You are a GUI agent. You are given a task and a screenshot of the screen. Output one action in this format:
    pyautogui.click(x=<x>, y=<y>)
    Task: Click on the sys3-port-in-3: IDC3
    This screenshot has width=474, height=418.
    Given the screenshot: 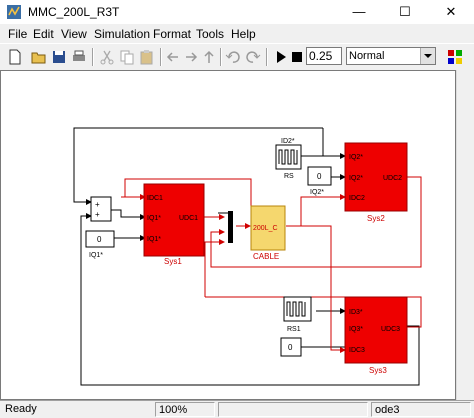 What is the action you would take?
    pyautogui.click(x=357, y=350)
    